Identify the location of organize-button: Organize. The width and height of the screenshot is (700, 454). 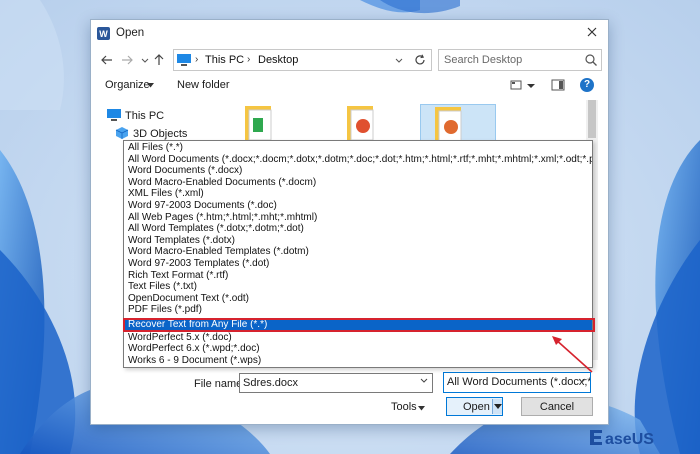
(127, 85).